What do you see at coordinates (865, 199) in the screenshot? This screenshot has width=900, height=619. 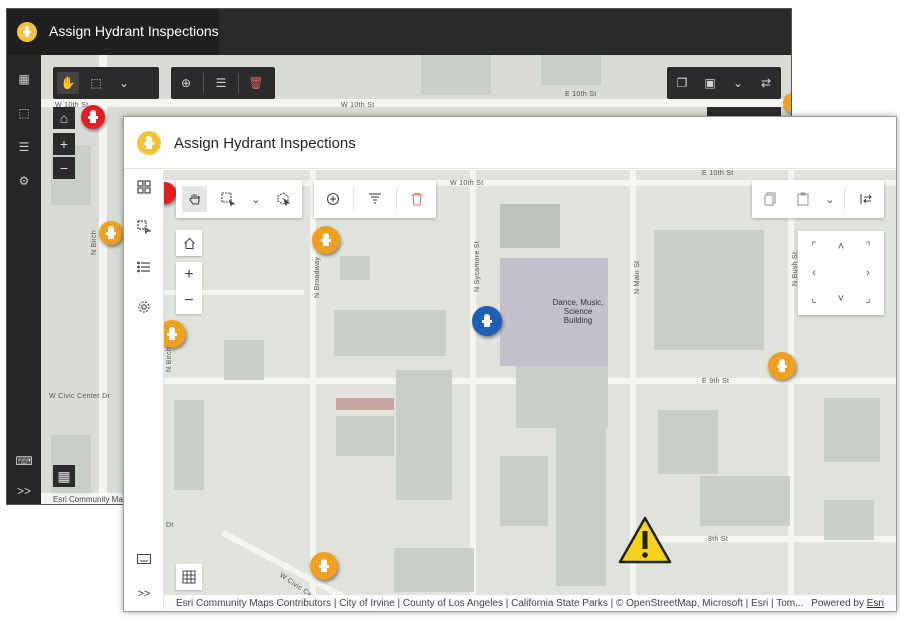 I see `swap-icon` at bounding box center [865, 199].